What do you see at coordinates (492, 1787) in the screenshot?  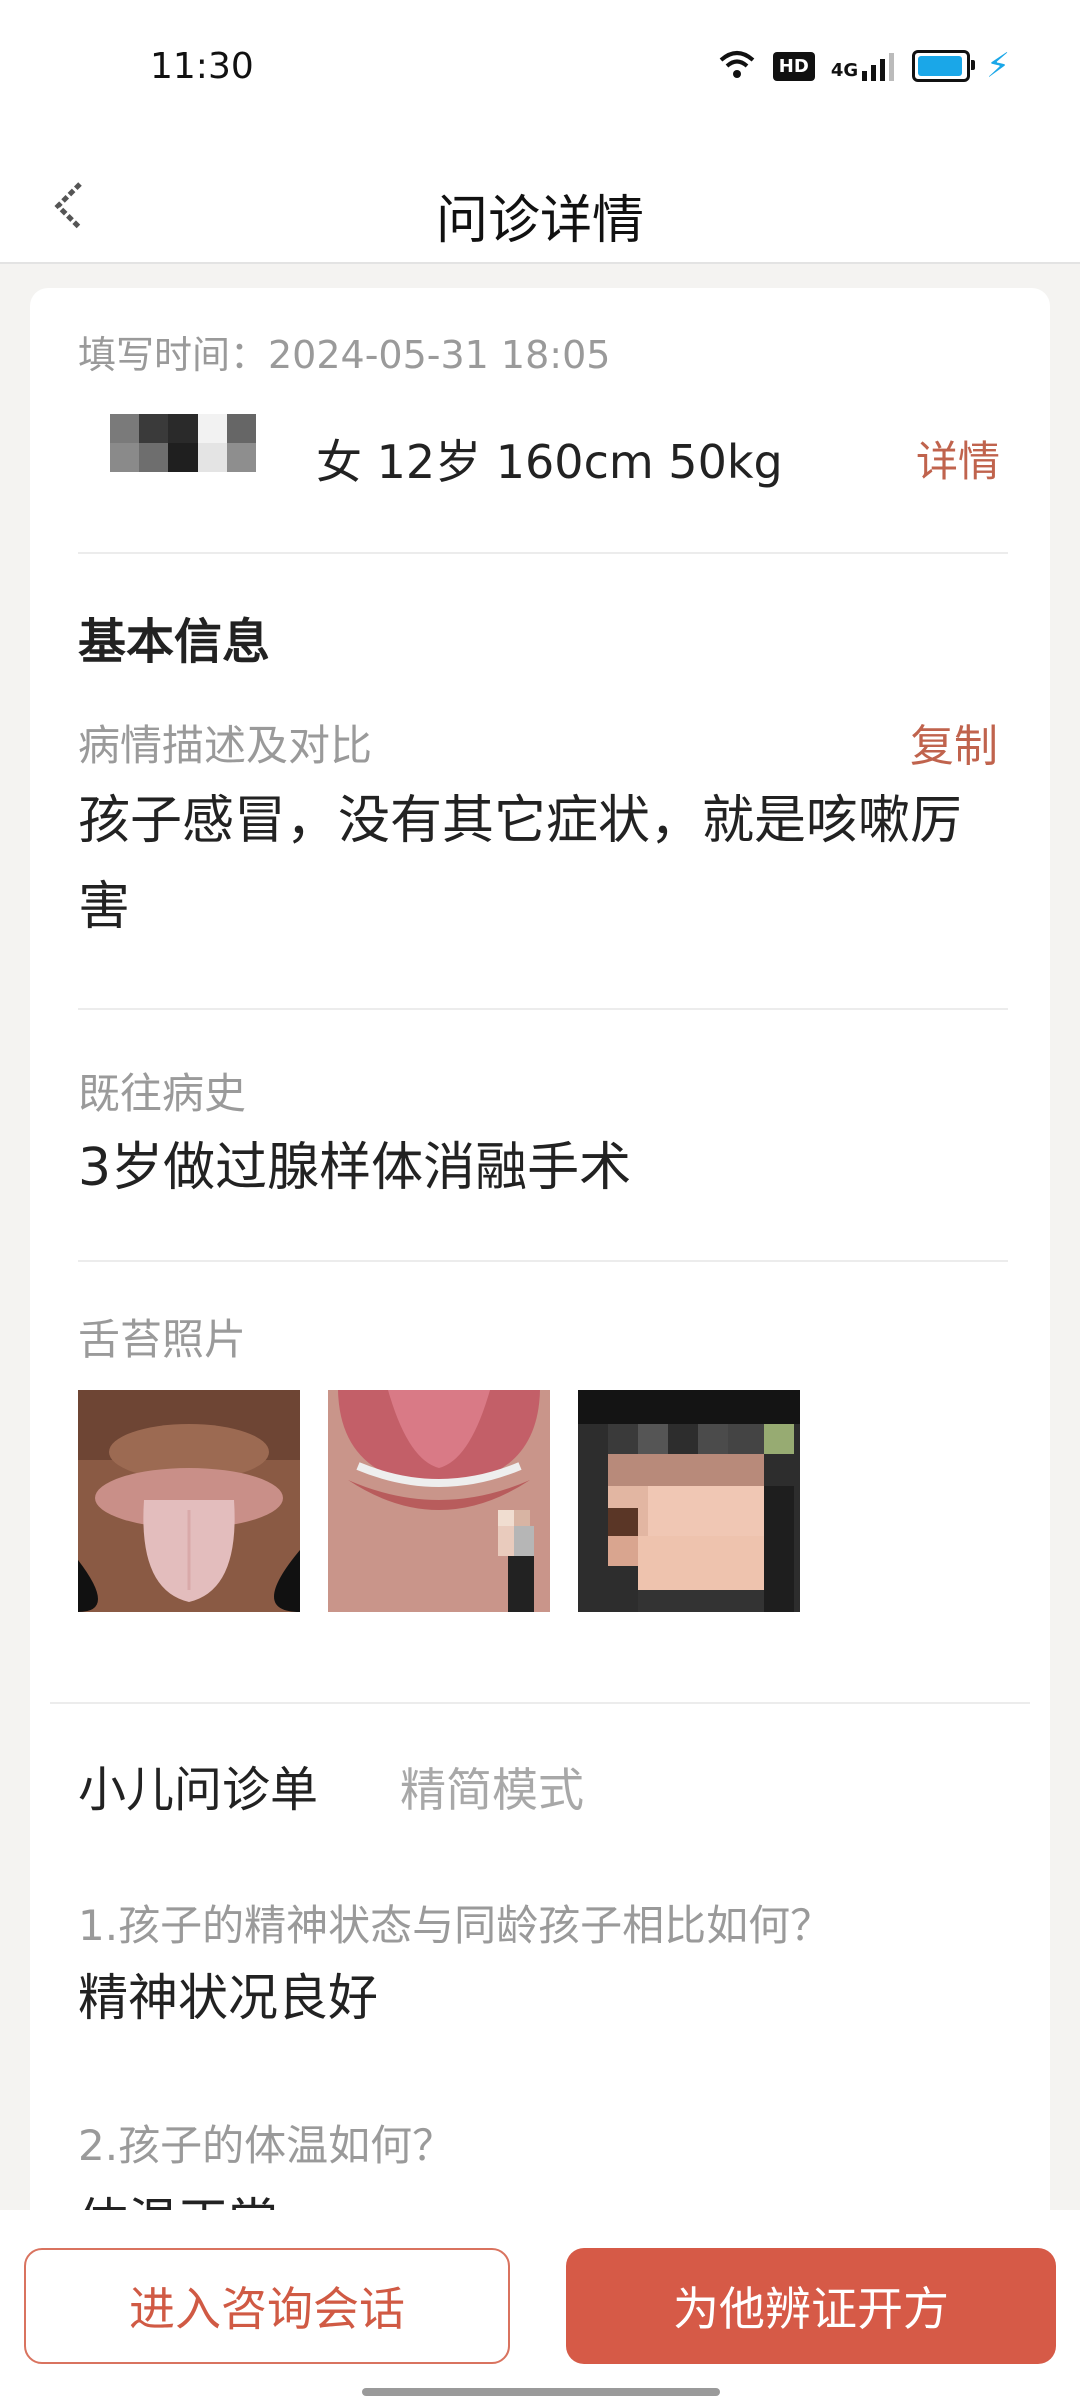 I see `tab-simple-mode: 精简模式` at bounding box center [492, 1787].